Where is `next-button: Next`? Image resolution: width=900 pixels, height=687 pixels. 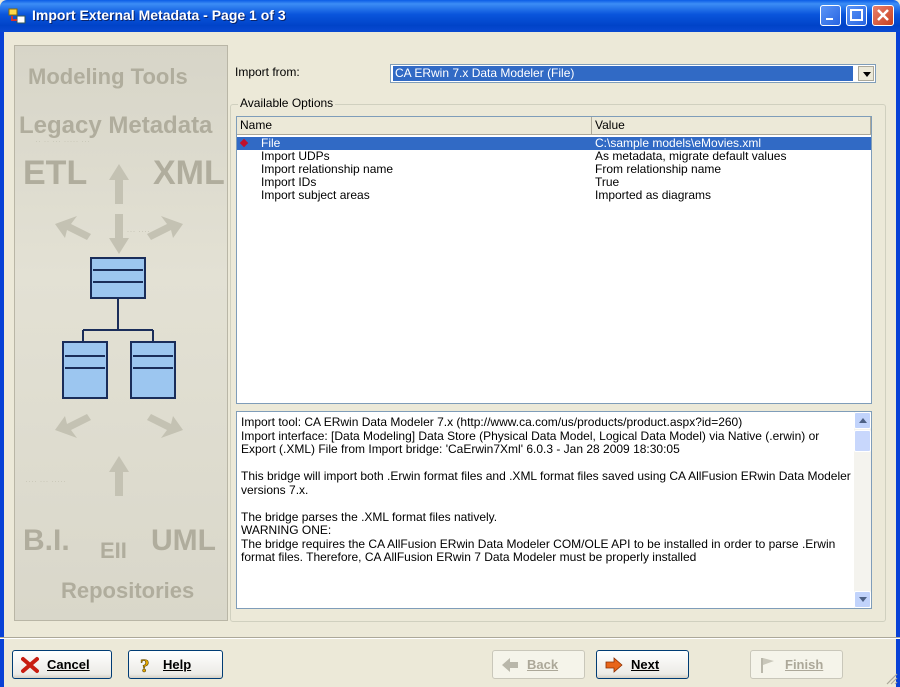
next-button: Next is located at coordinates (642, 664).